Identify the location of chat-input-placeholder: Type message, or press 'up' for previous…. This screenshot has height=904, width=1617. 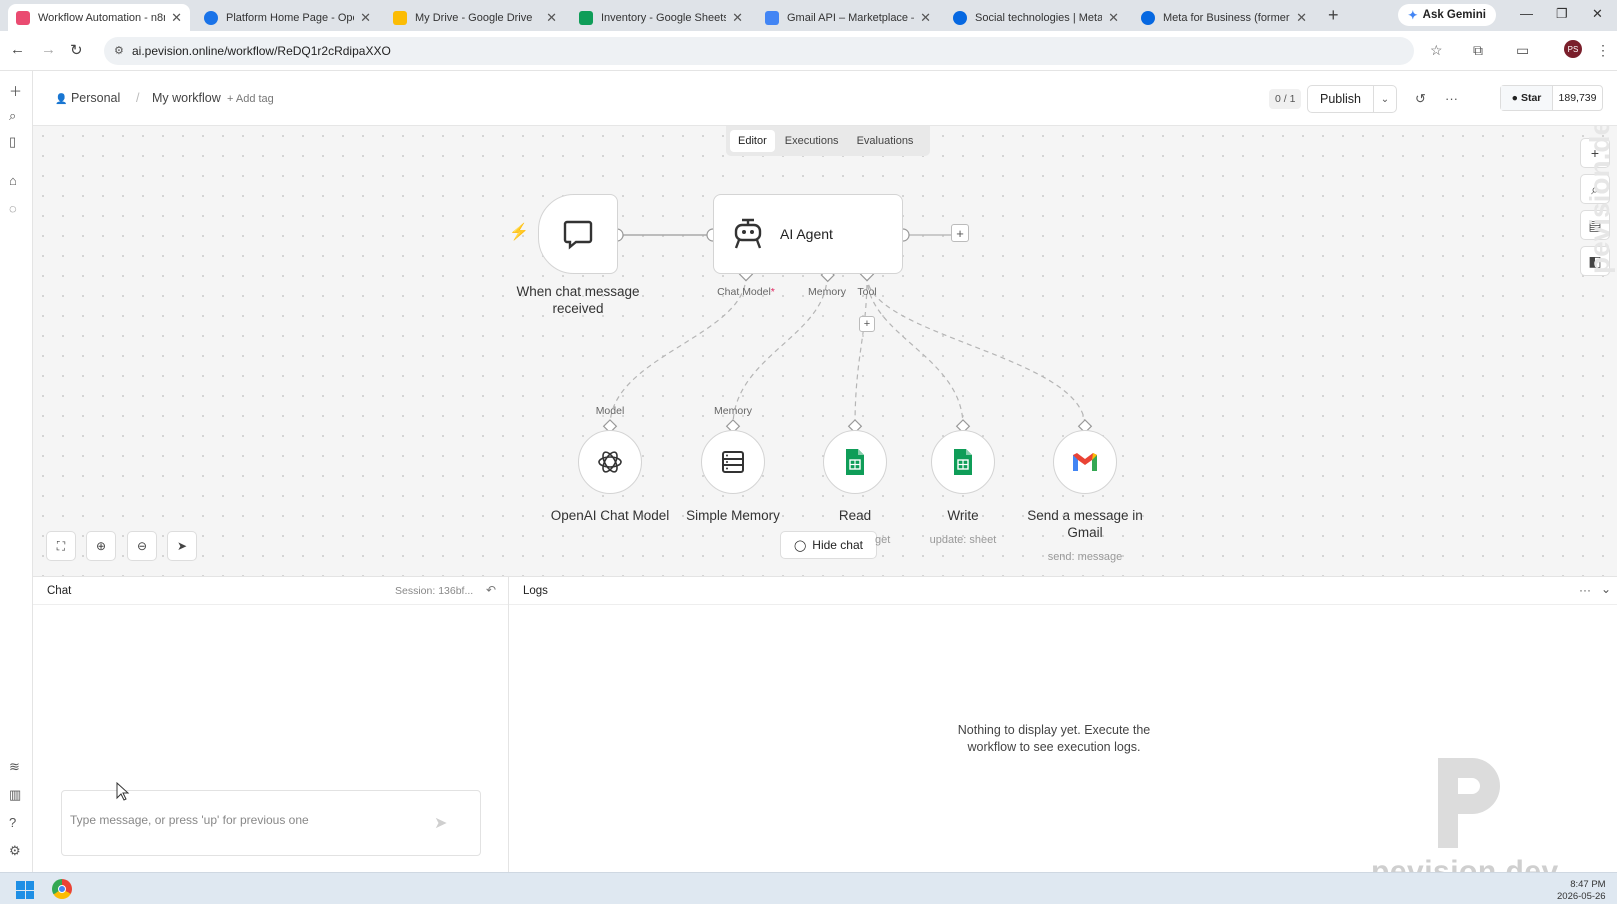
(189, 820).